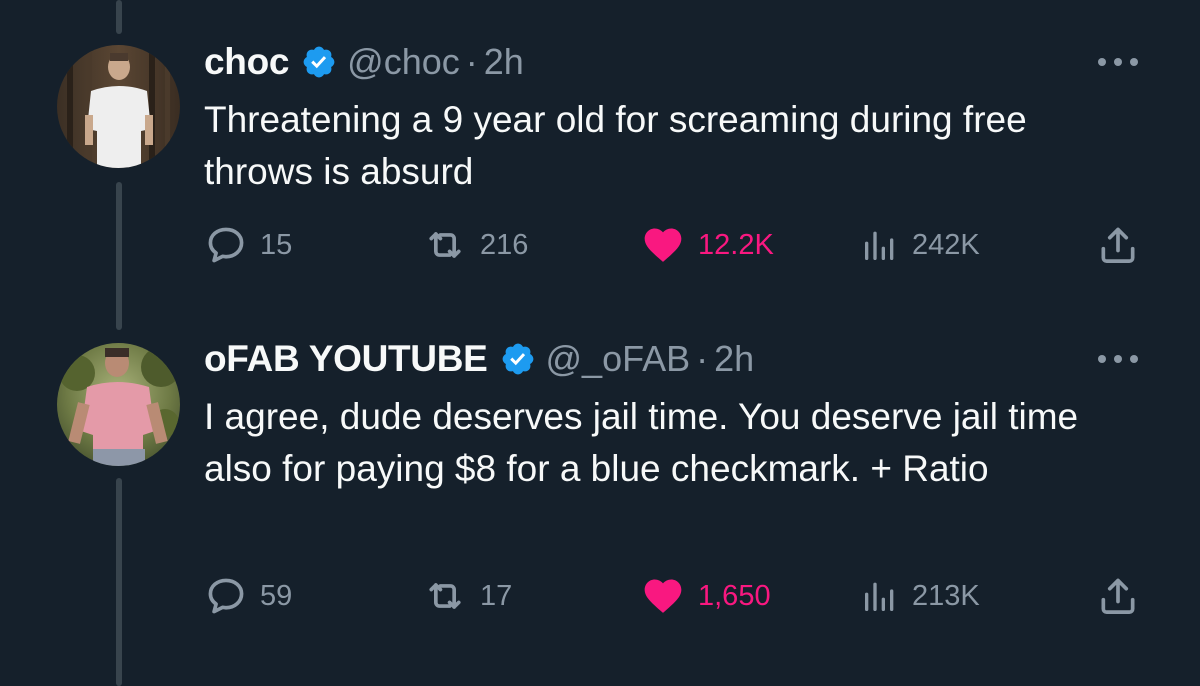 This screenshot has width=1200, height=686. What do you see at coordinates (467, 596) in the screenshot?
I see `retweet-button: 17` at bounding box center [467, 596].